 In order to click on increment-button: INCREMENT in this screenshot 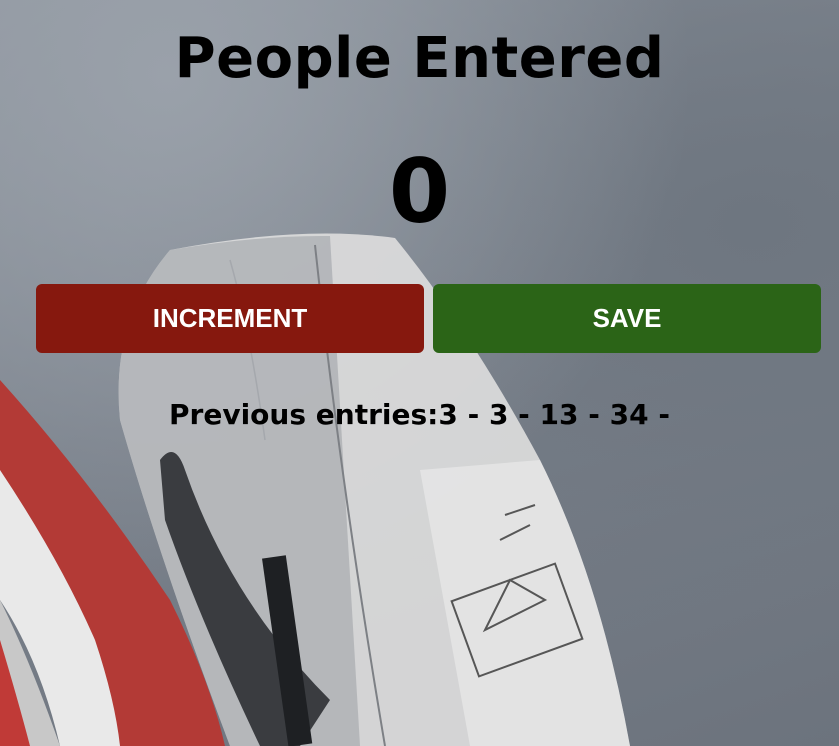, I will do `click(230, 318)`.